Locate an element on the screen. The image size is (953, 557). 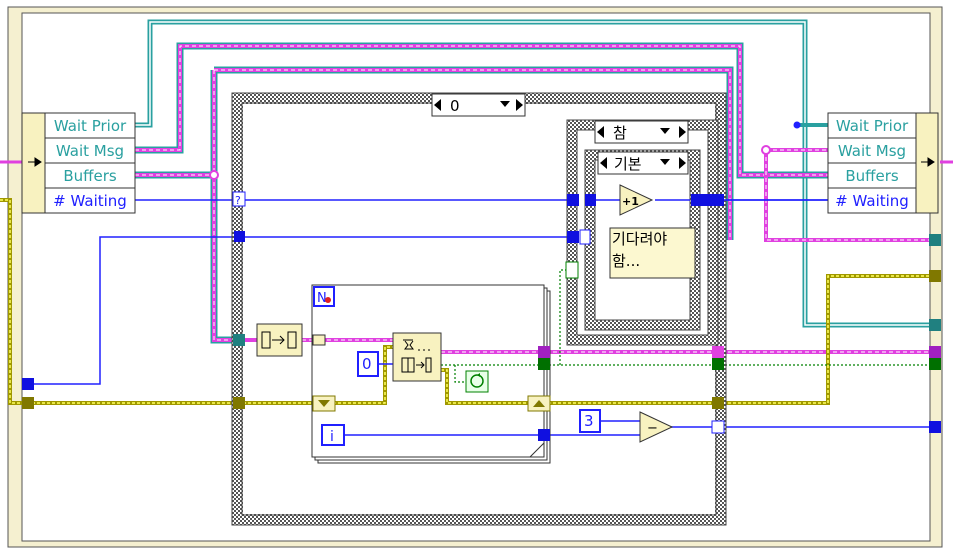
constant-value: 0 is located at coordinates (367, 364).